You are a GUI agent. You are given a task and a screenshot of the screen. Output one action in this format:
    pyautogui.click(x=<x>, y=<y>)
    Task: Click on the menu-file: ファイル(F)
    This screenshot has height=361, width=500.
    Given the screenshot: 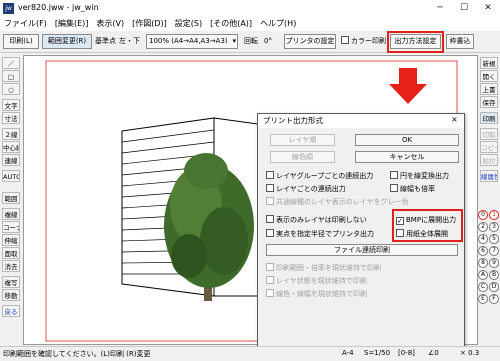 What is the action you would take?
    pyautogui.click(x=25, y=24)
    